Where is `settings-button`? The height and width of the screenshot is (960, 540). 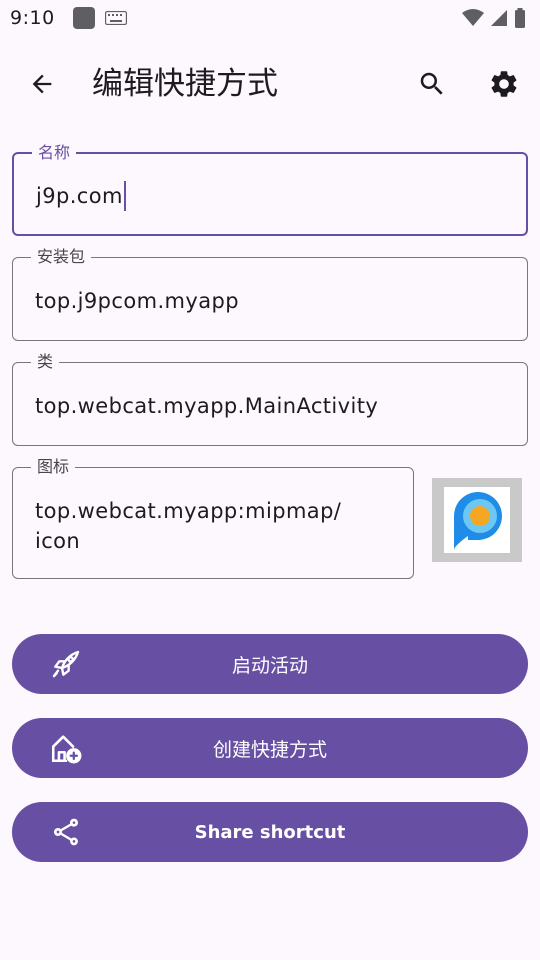
settings-button is located at coordinates (504, 84).